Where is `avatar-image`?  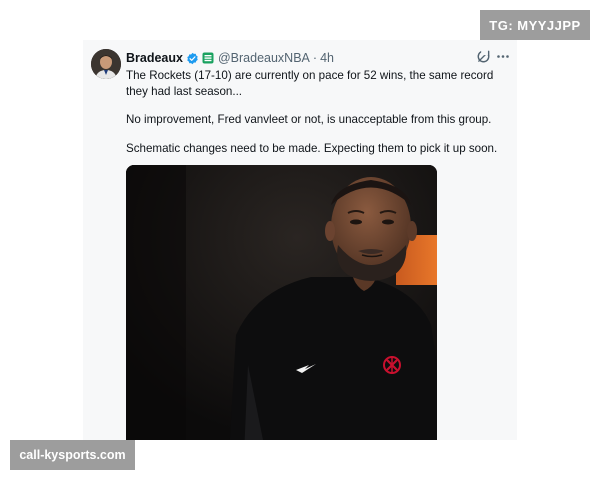 avatar-image is located at coordinates (106, 64).